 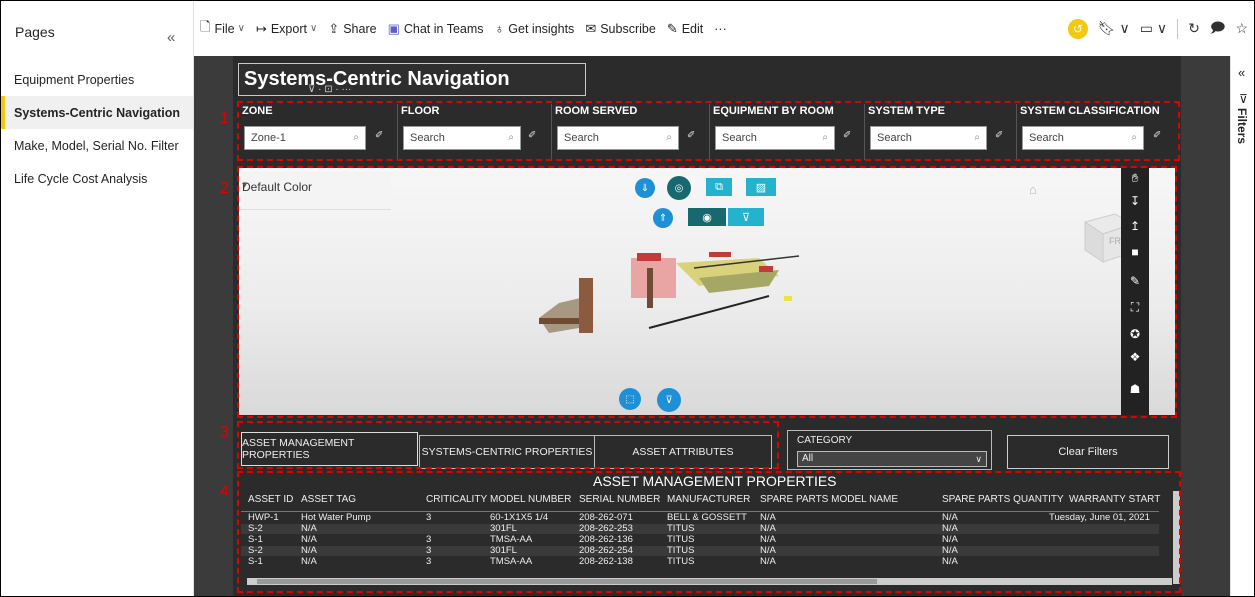 What do you see at coordinates (708, 131) in the screenshot?
I see `annotation-box-slicers` at bounding box center [708, 131].